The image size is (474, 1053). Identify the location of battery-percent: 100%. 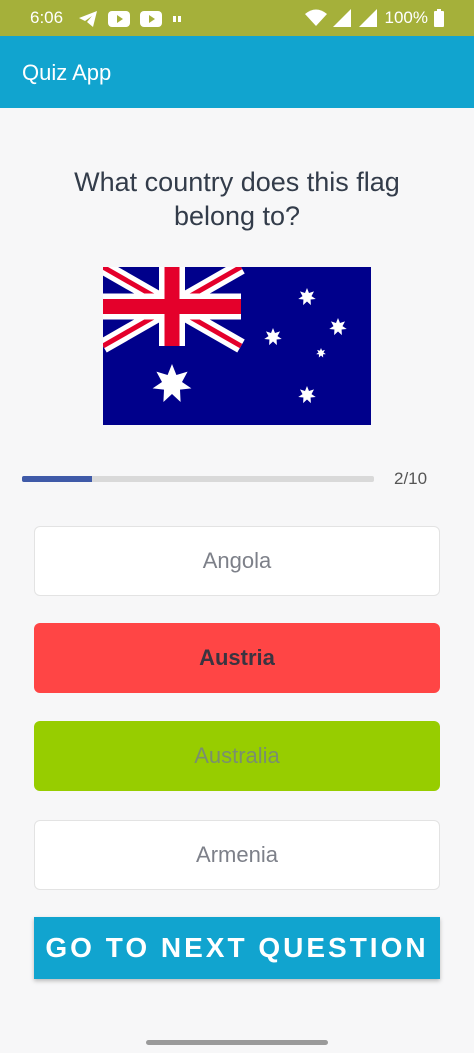
(406, 17).